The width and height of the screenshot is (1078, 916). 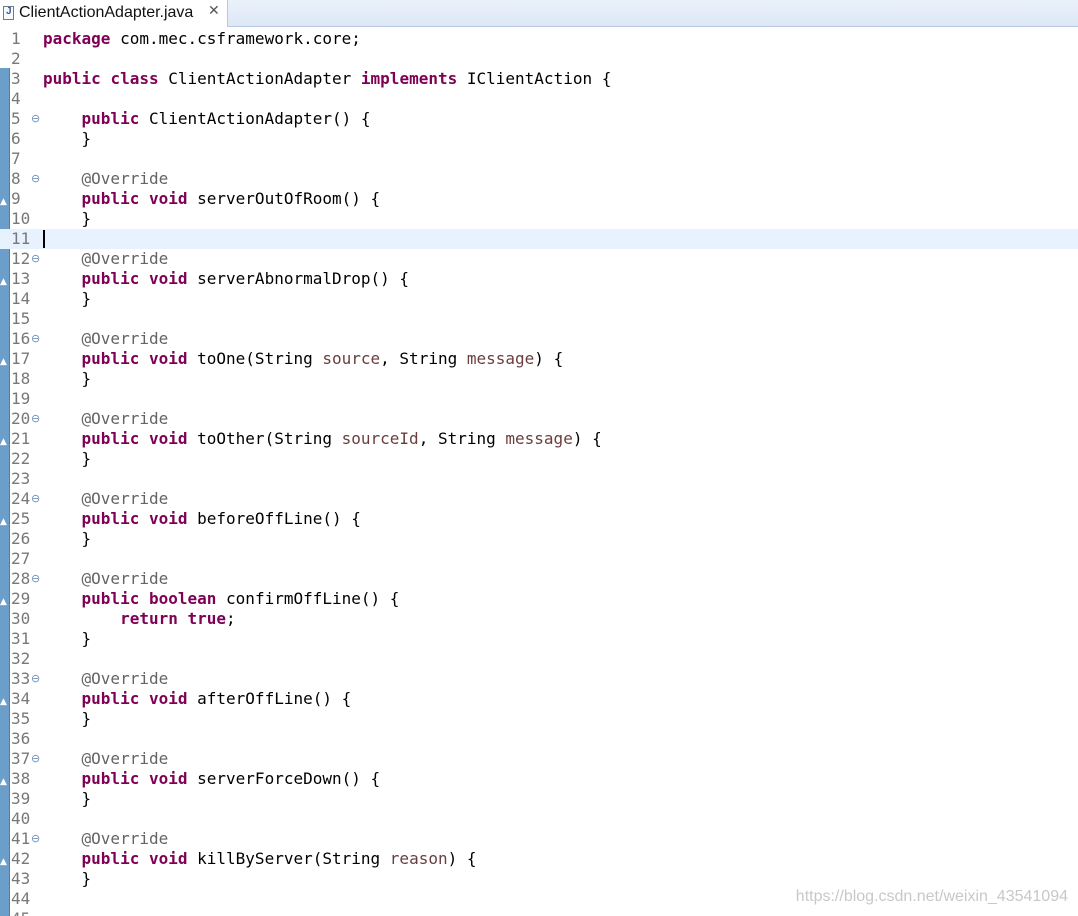 I want to click on code-line: 29 ▲ public boolean confirmOffLine() {, so click(x=539, y=599).